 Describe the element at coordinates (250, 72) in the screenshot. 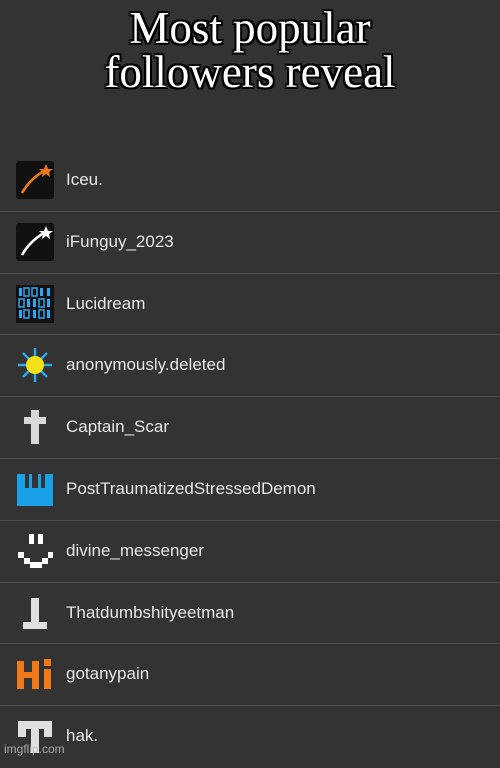

I see `caption-line-2: followers reveal` at that location.